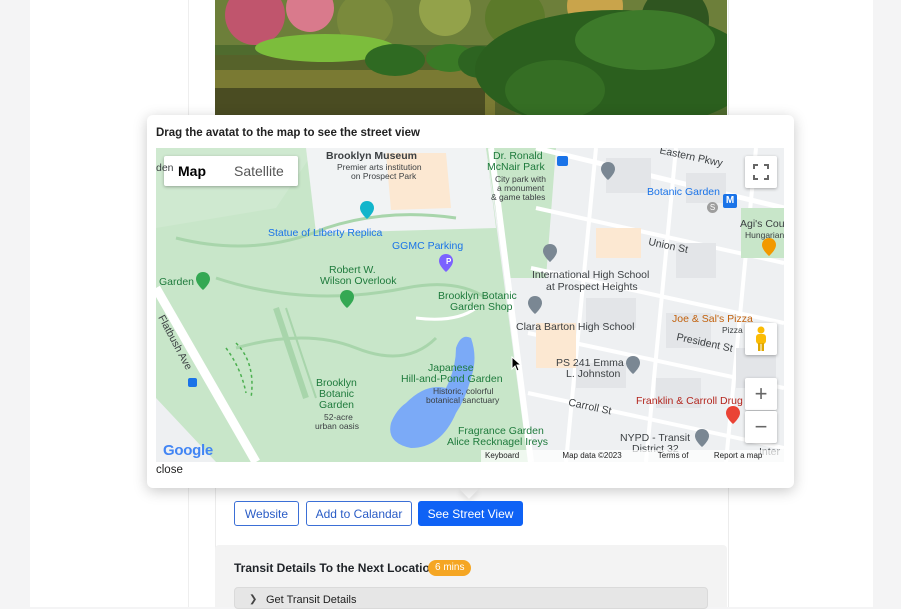 Image resolution: width=901 pixels, height=609 pixels. I want to click on map-label: Pizza, so click(732, 330).